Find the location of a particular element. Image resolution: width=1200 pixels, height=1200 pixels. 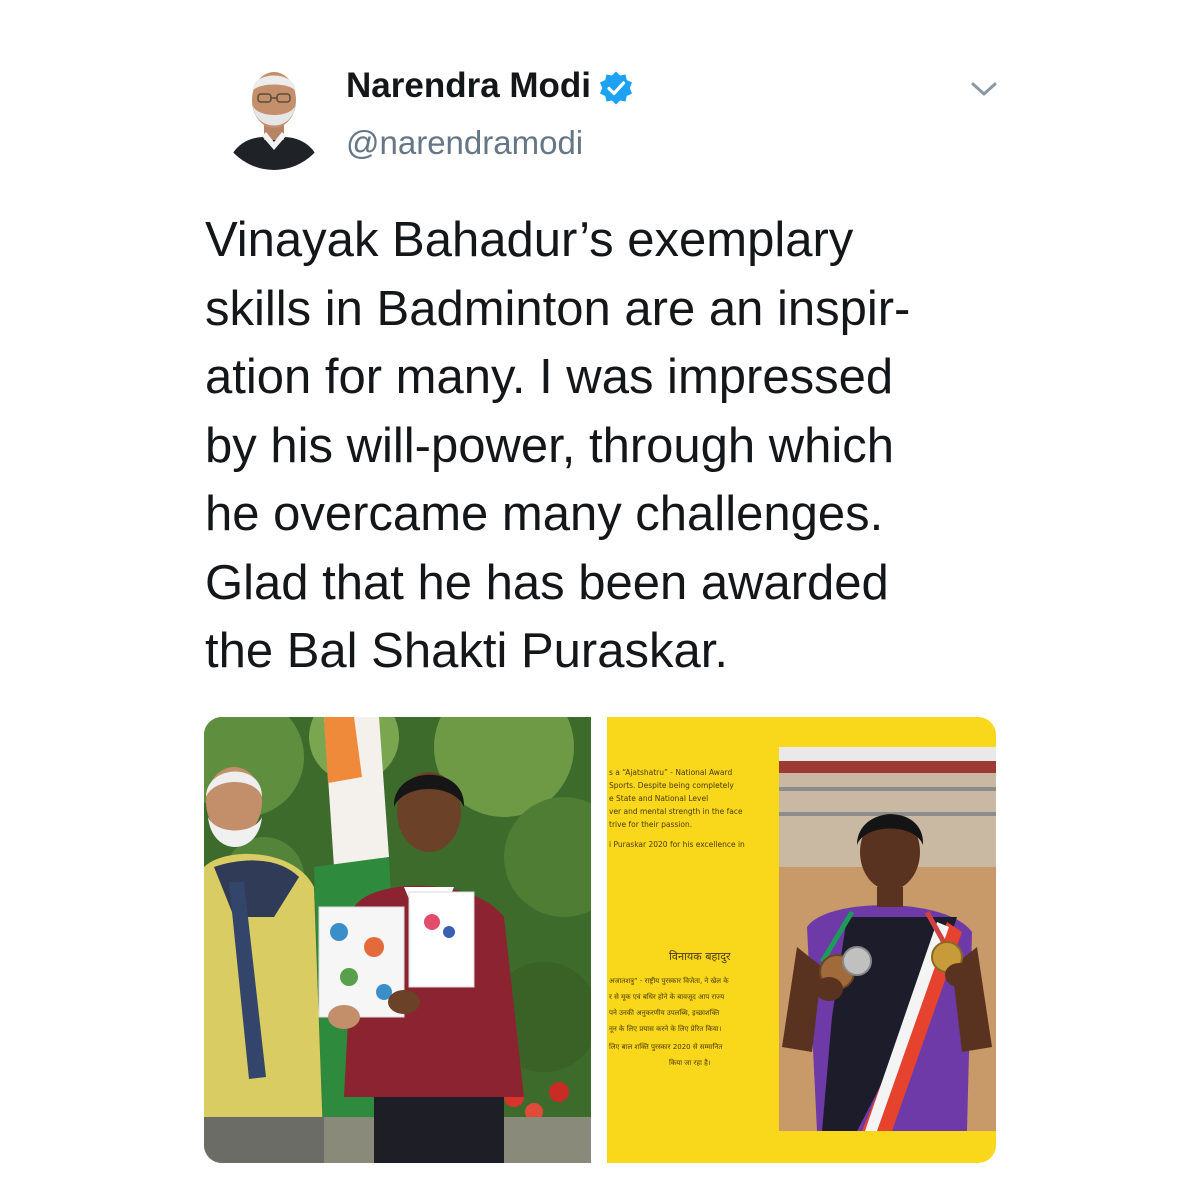

booklet-hindi-title: विनायक बहादुर is located at coordinates (700, 957).